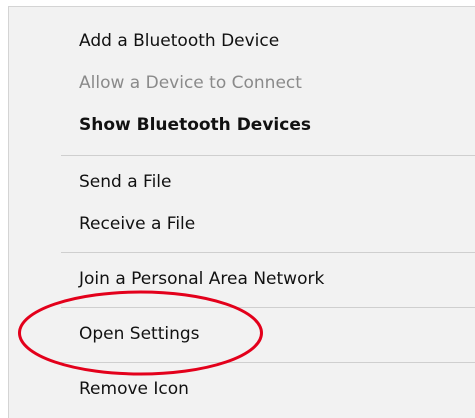 This screenshot has height=418, width=475. Describe the element at coordinates (139, 334) in the screenshot. I see `menu-item-open-settings: Open Settings` at that location.